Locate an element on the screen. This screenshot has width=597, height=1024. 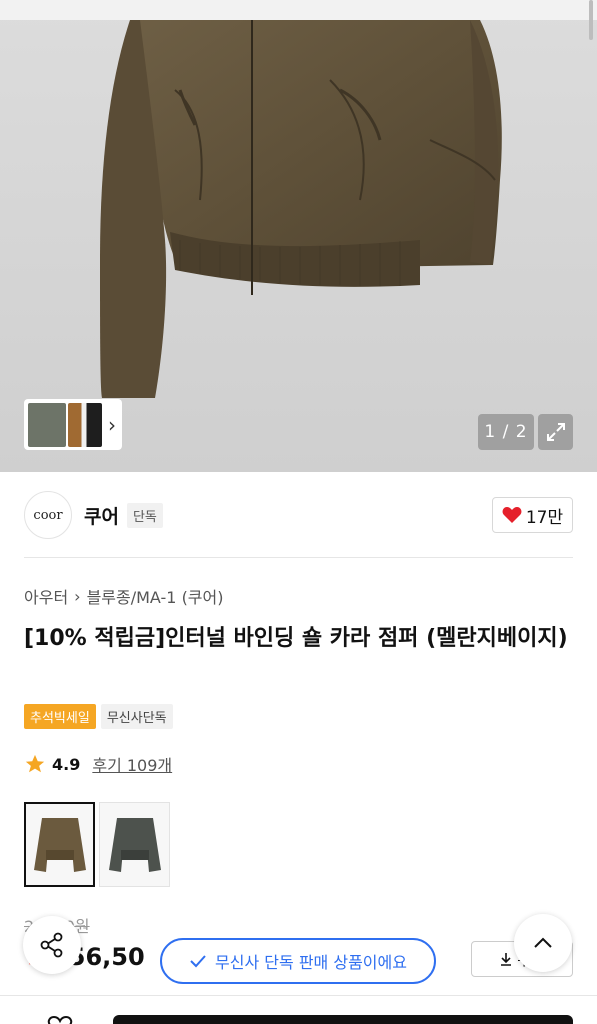
buy-button is located at coordinates (343, 1019).